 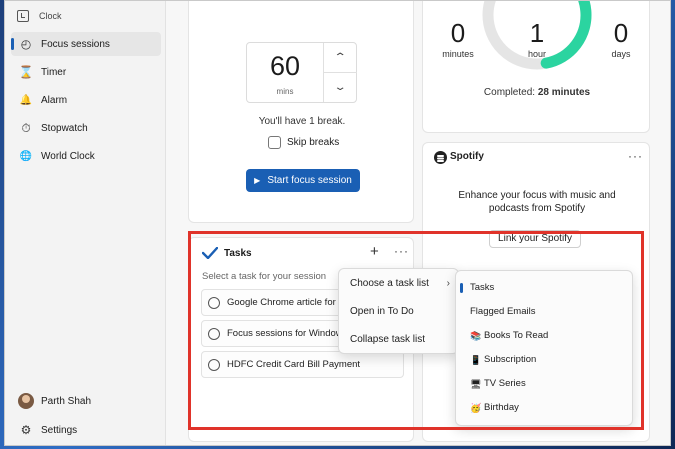 I want to click on play-icon: ▶, so click(x=257, y=180).